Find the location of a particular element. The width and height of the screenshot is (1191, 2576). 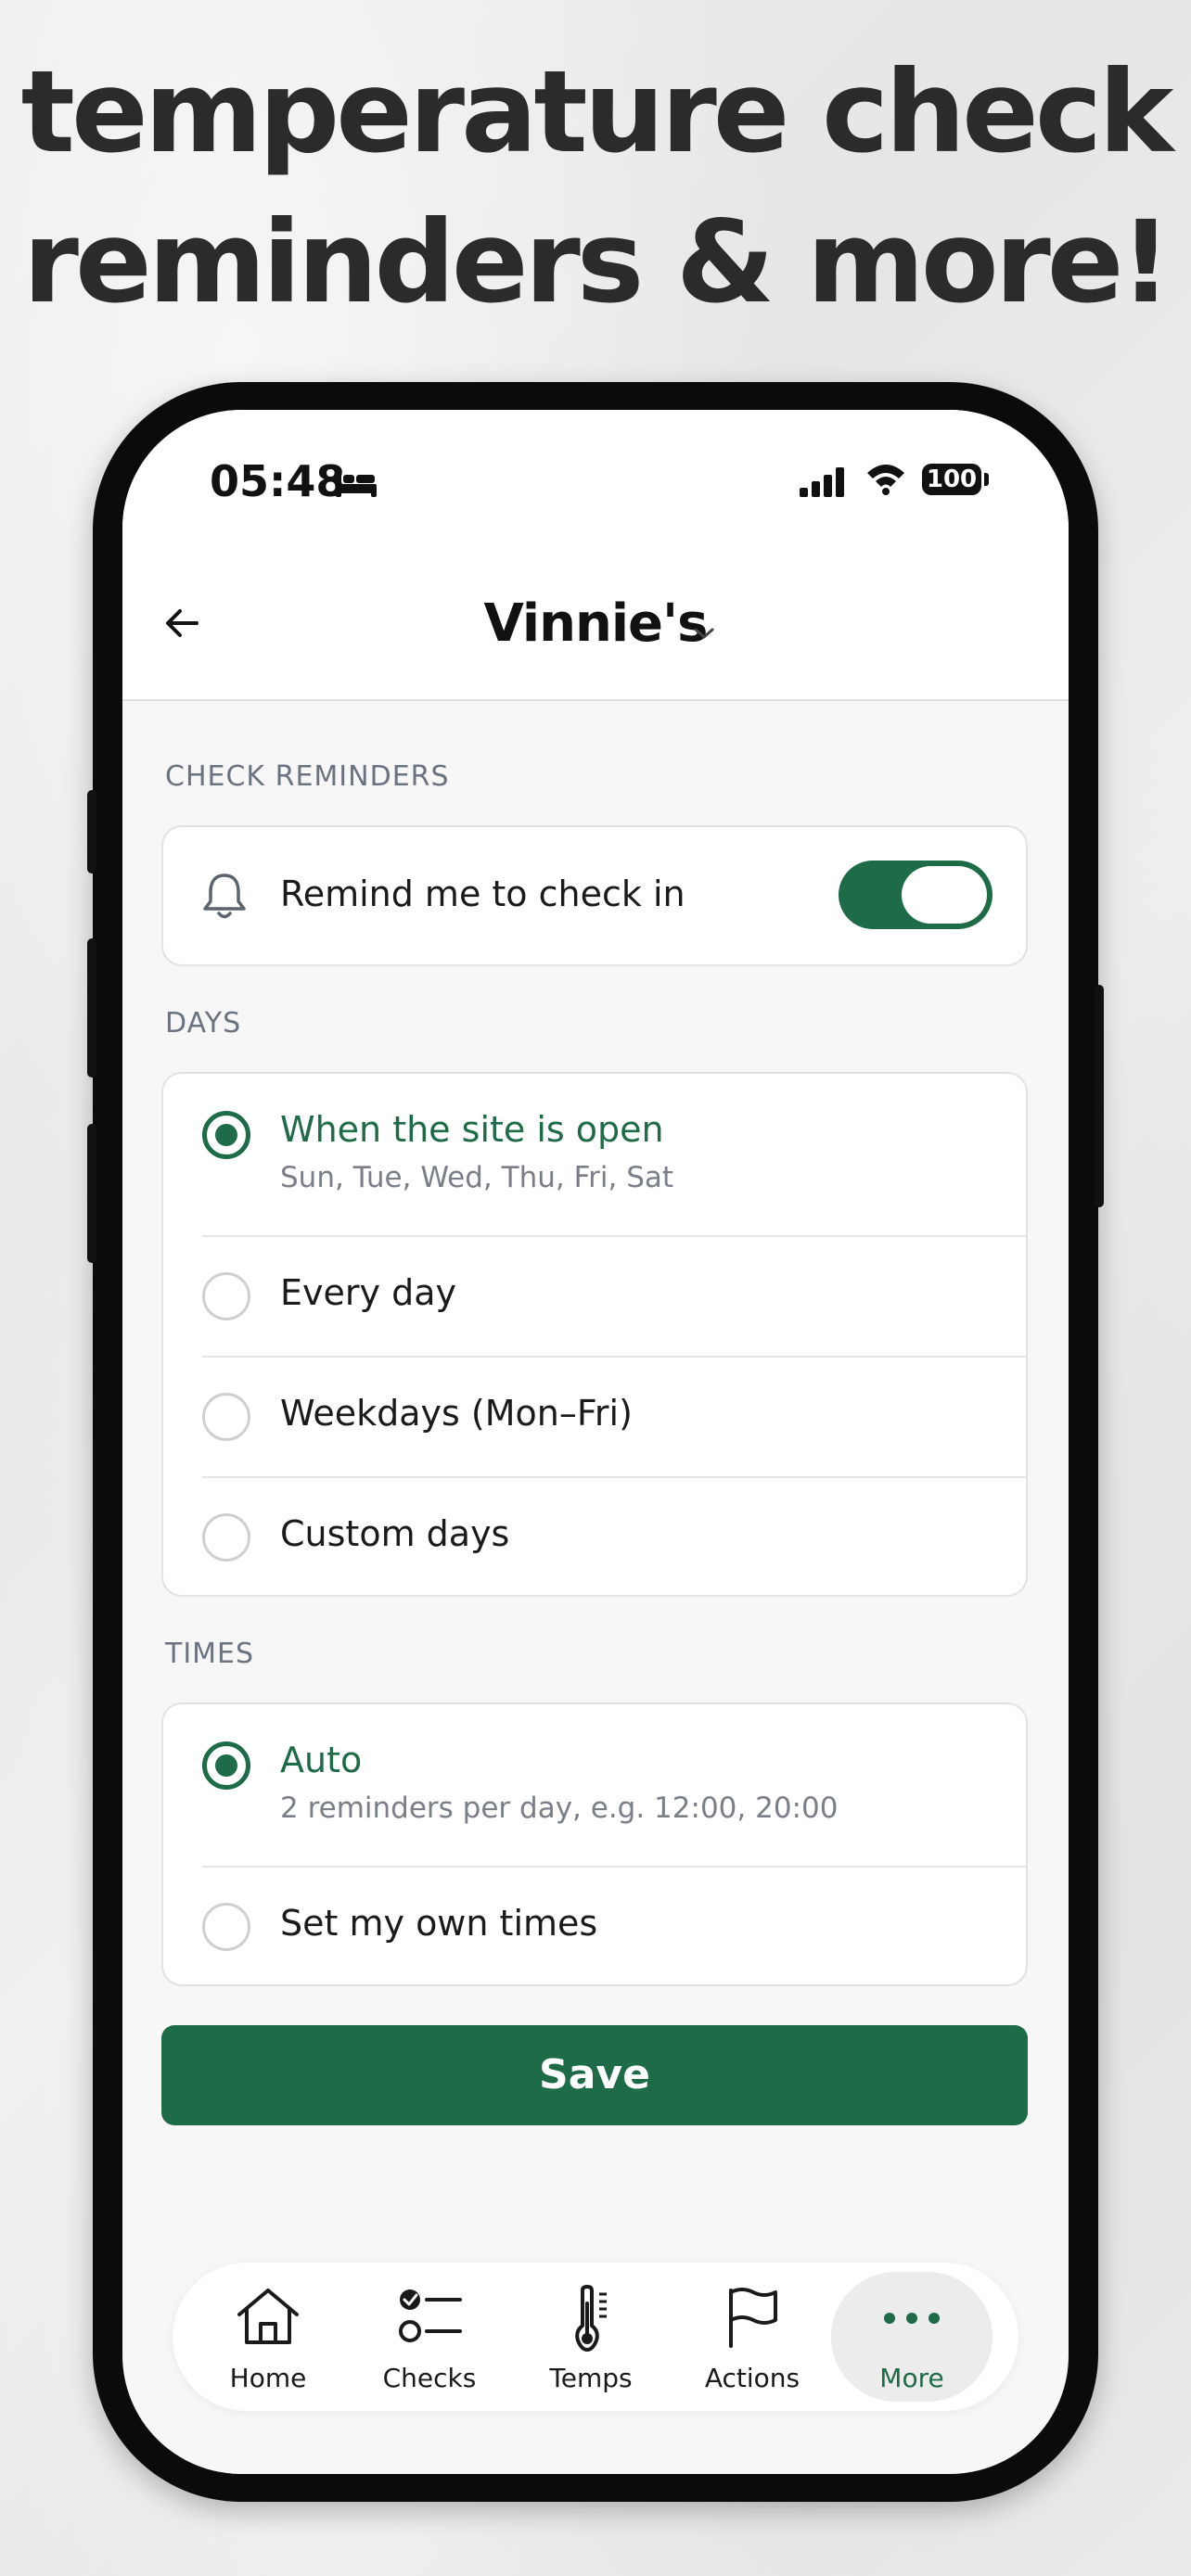

remind-toggle-label: Remind me to check in is located at coordinates (482, 894).